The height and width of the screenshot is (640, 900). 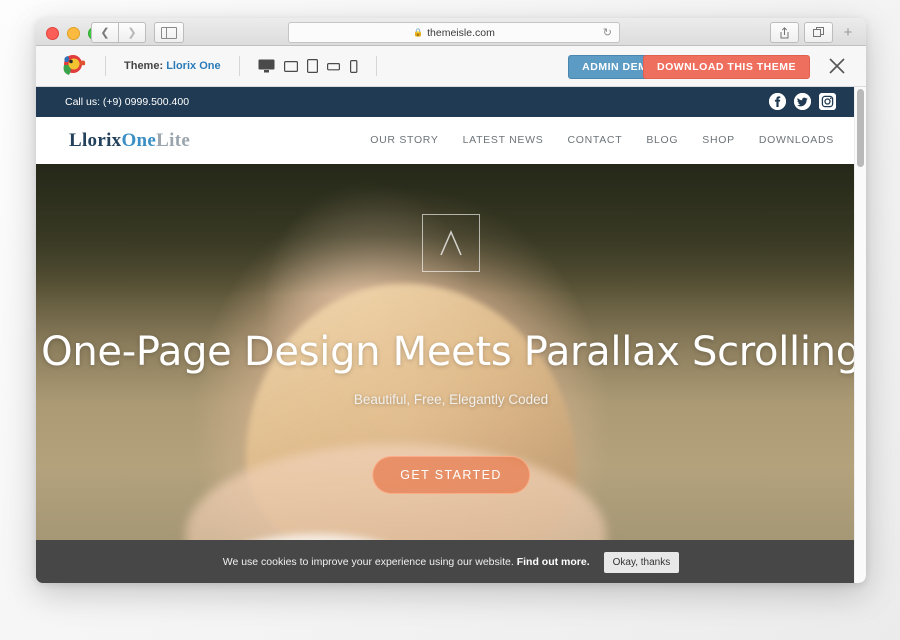 I want to click on close-icon, so click(x=837, y=66).